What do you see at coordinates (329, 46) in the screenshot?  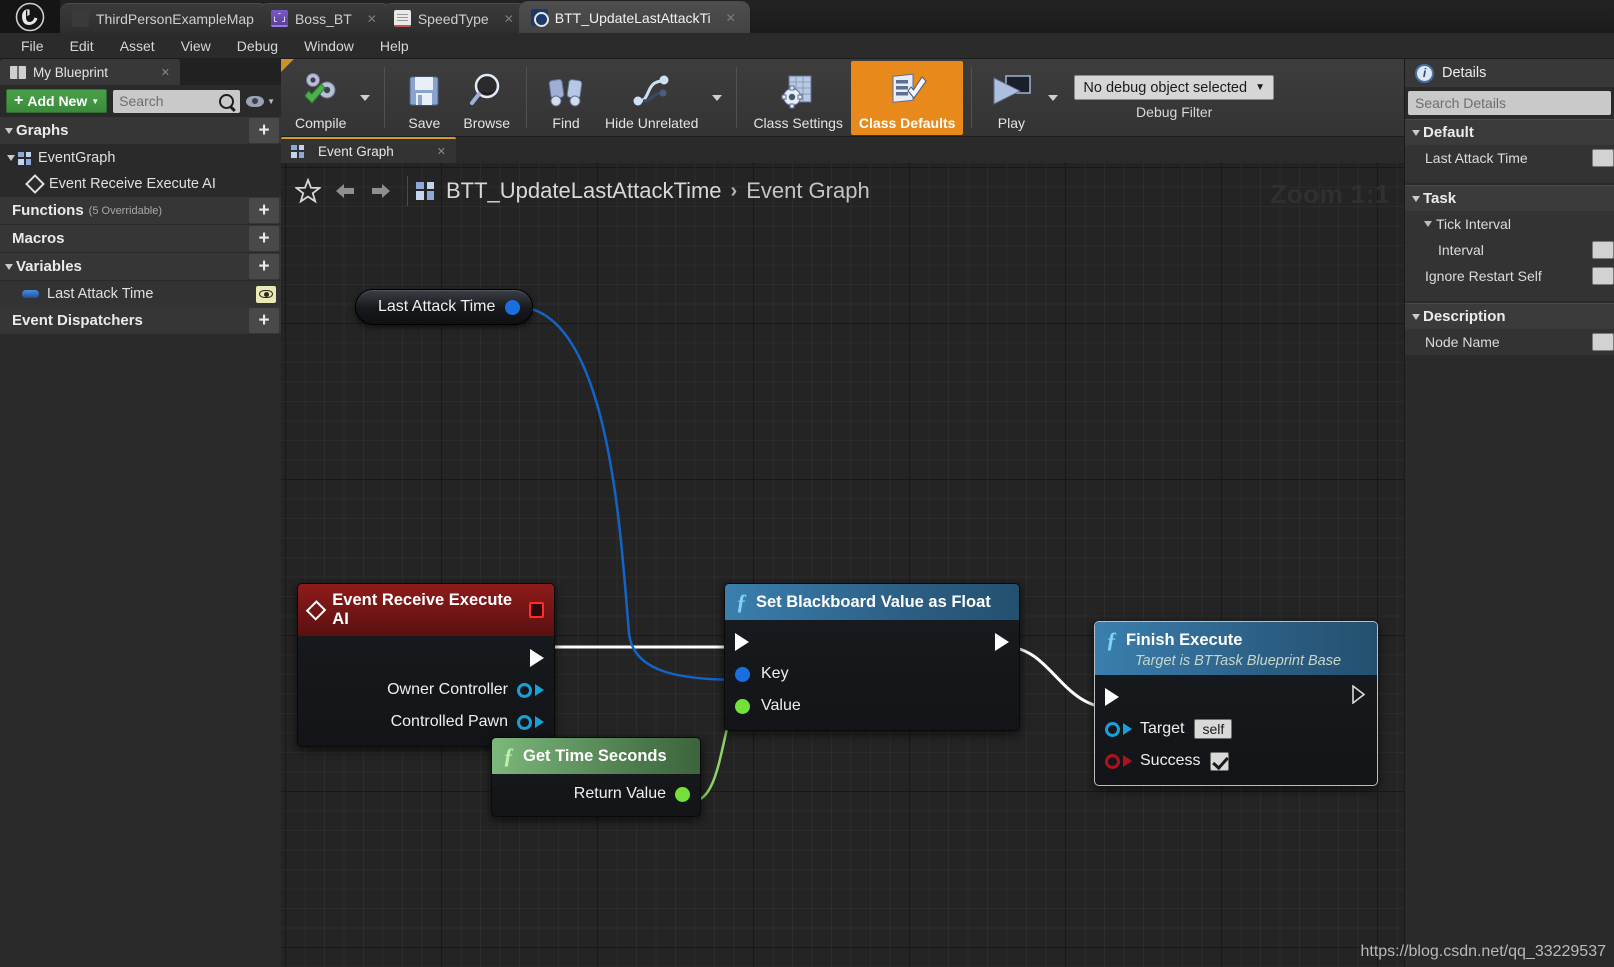 I see `menu-item-window: Window` at bounding box center [329, 46].